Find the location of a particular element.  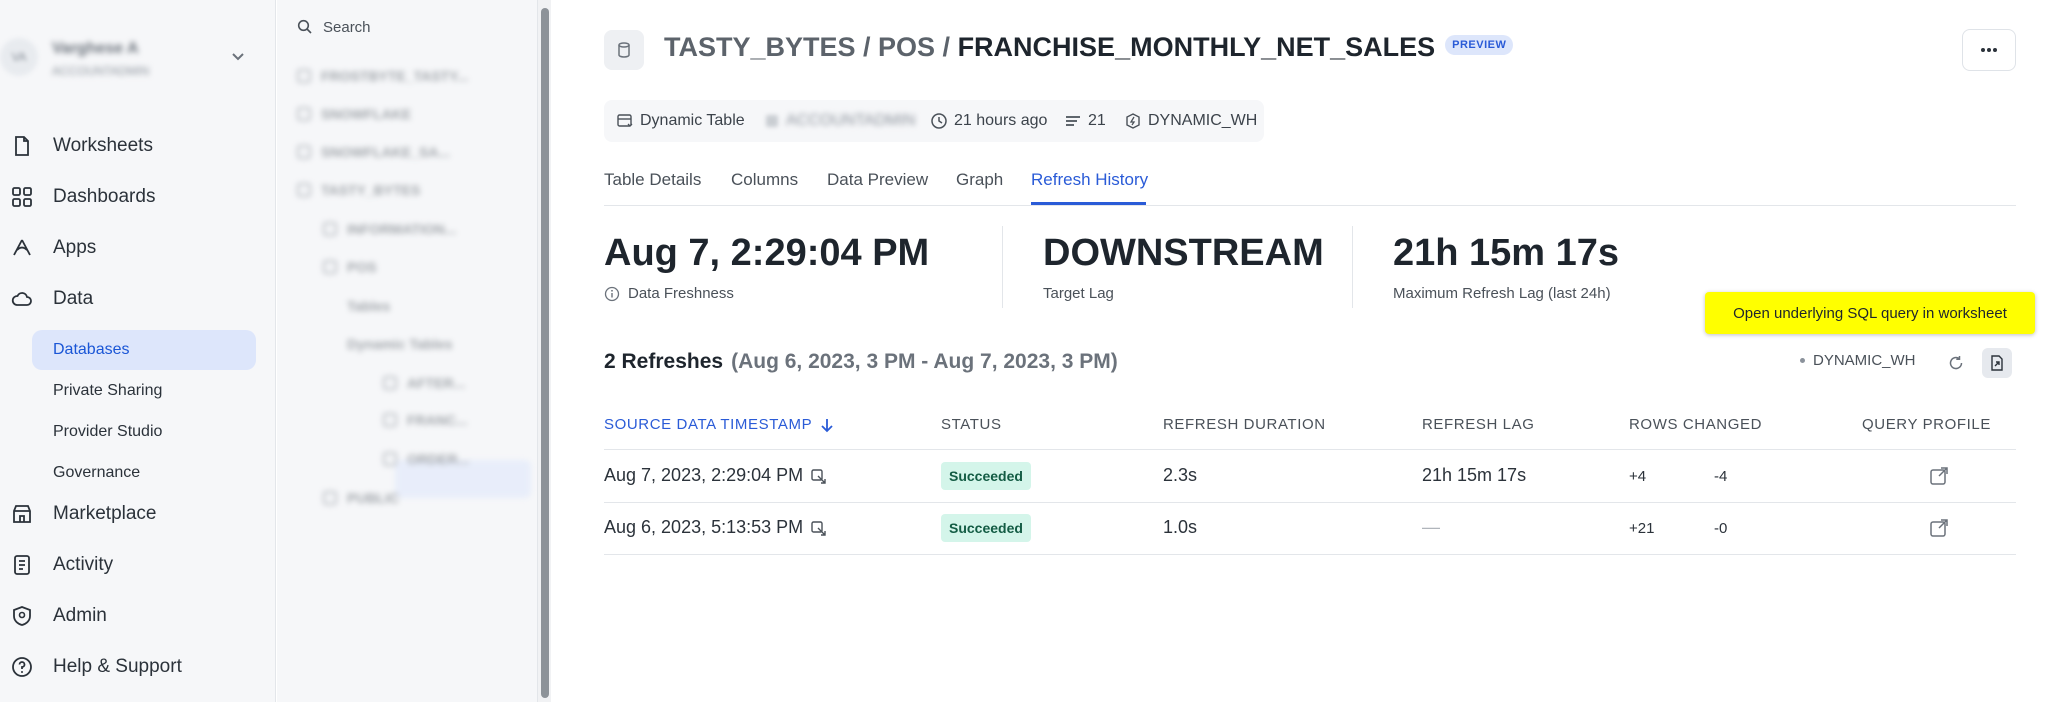

warehouse-label: DYNAMIC_WH is located at coordinates (1864, 360).